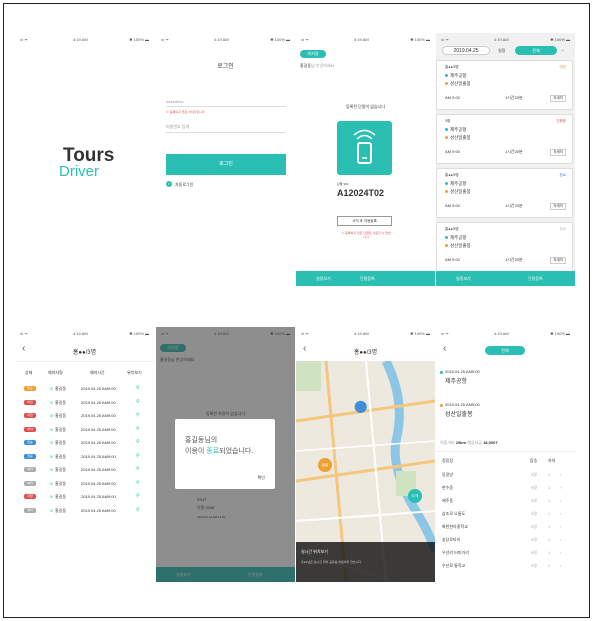 The height and width of the screenshot is (621, 593). What do you see at coordinates (462, 371) in the screenshot?
I see `stop1-time: 2015.04.25 AM9:00` at bounding box center [462, 371].